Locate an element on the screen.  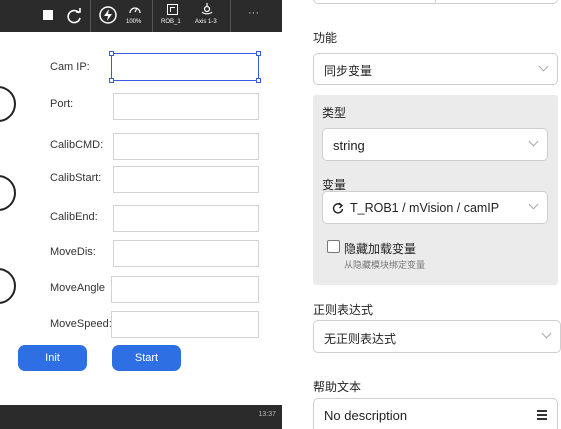
start-button: Start is located at coordinates (146, 358).